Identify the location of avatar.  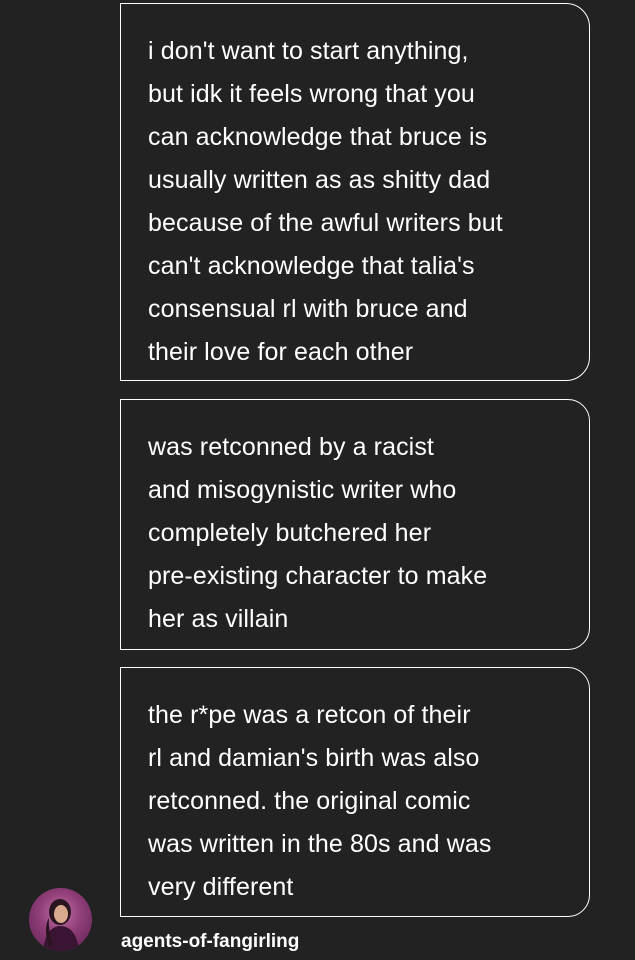
(60, 919).